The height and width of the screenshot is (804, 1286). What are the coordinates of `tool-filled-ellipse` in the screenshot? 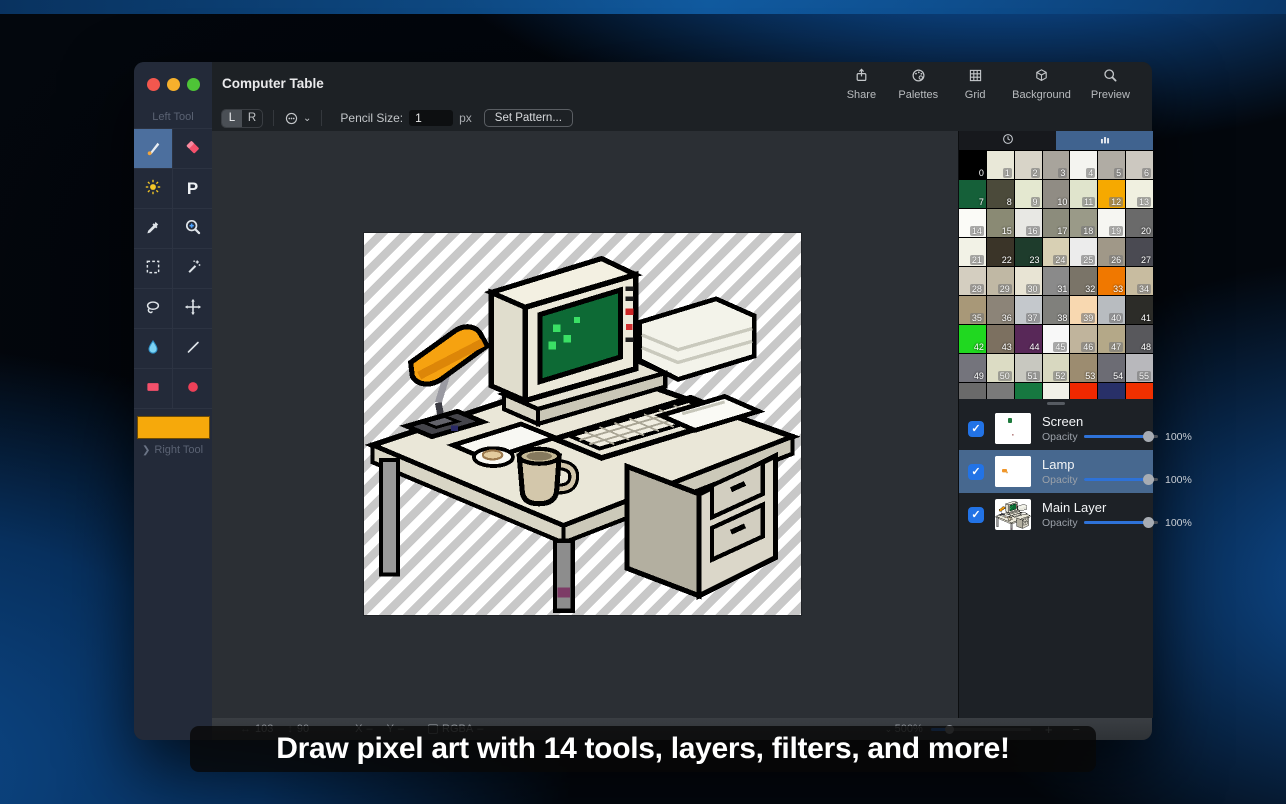 It's located at (192, 389).